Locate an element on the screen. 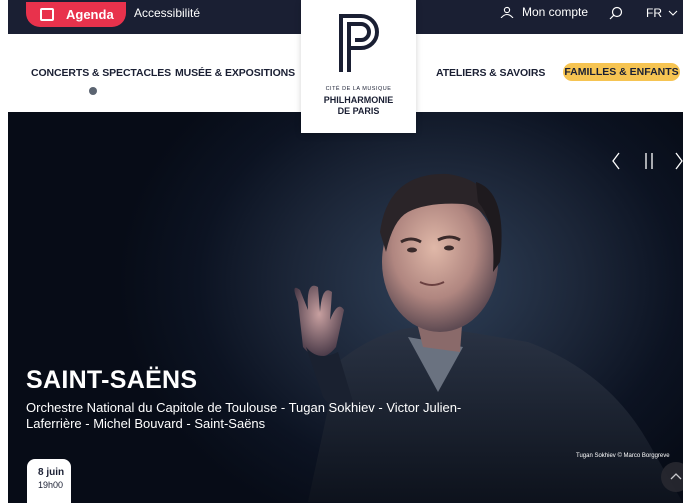  next-icon is located at coordinates (678, 161).